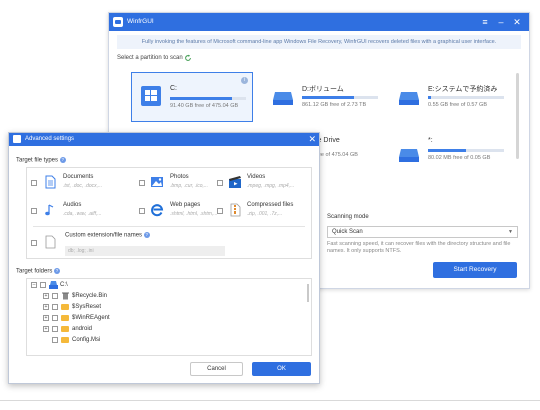 Image resolution: width=540 pixels, height=410 pixels. I want to click on cancel-button: Cancel, so click(216, 369).